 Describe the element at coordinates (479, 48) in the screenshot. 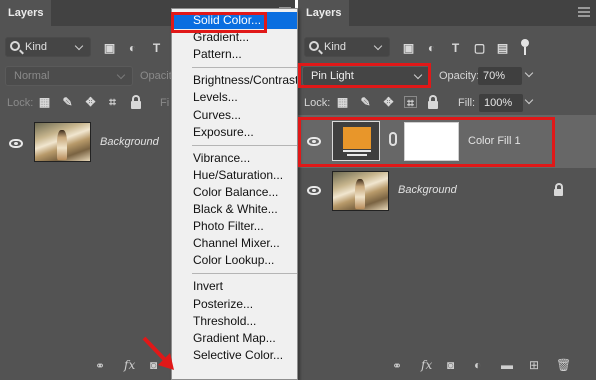

I see `shape-filter-icon: ▢` at that location.